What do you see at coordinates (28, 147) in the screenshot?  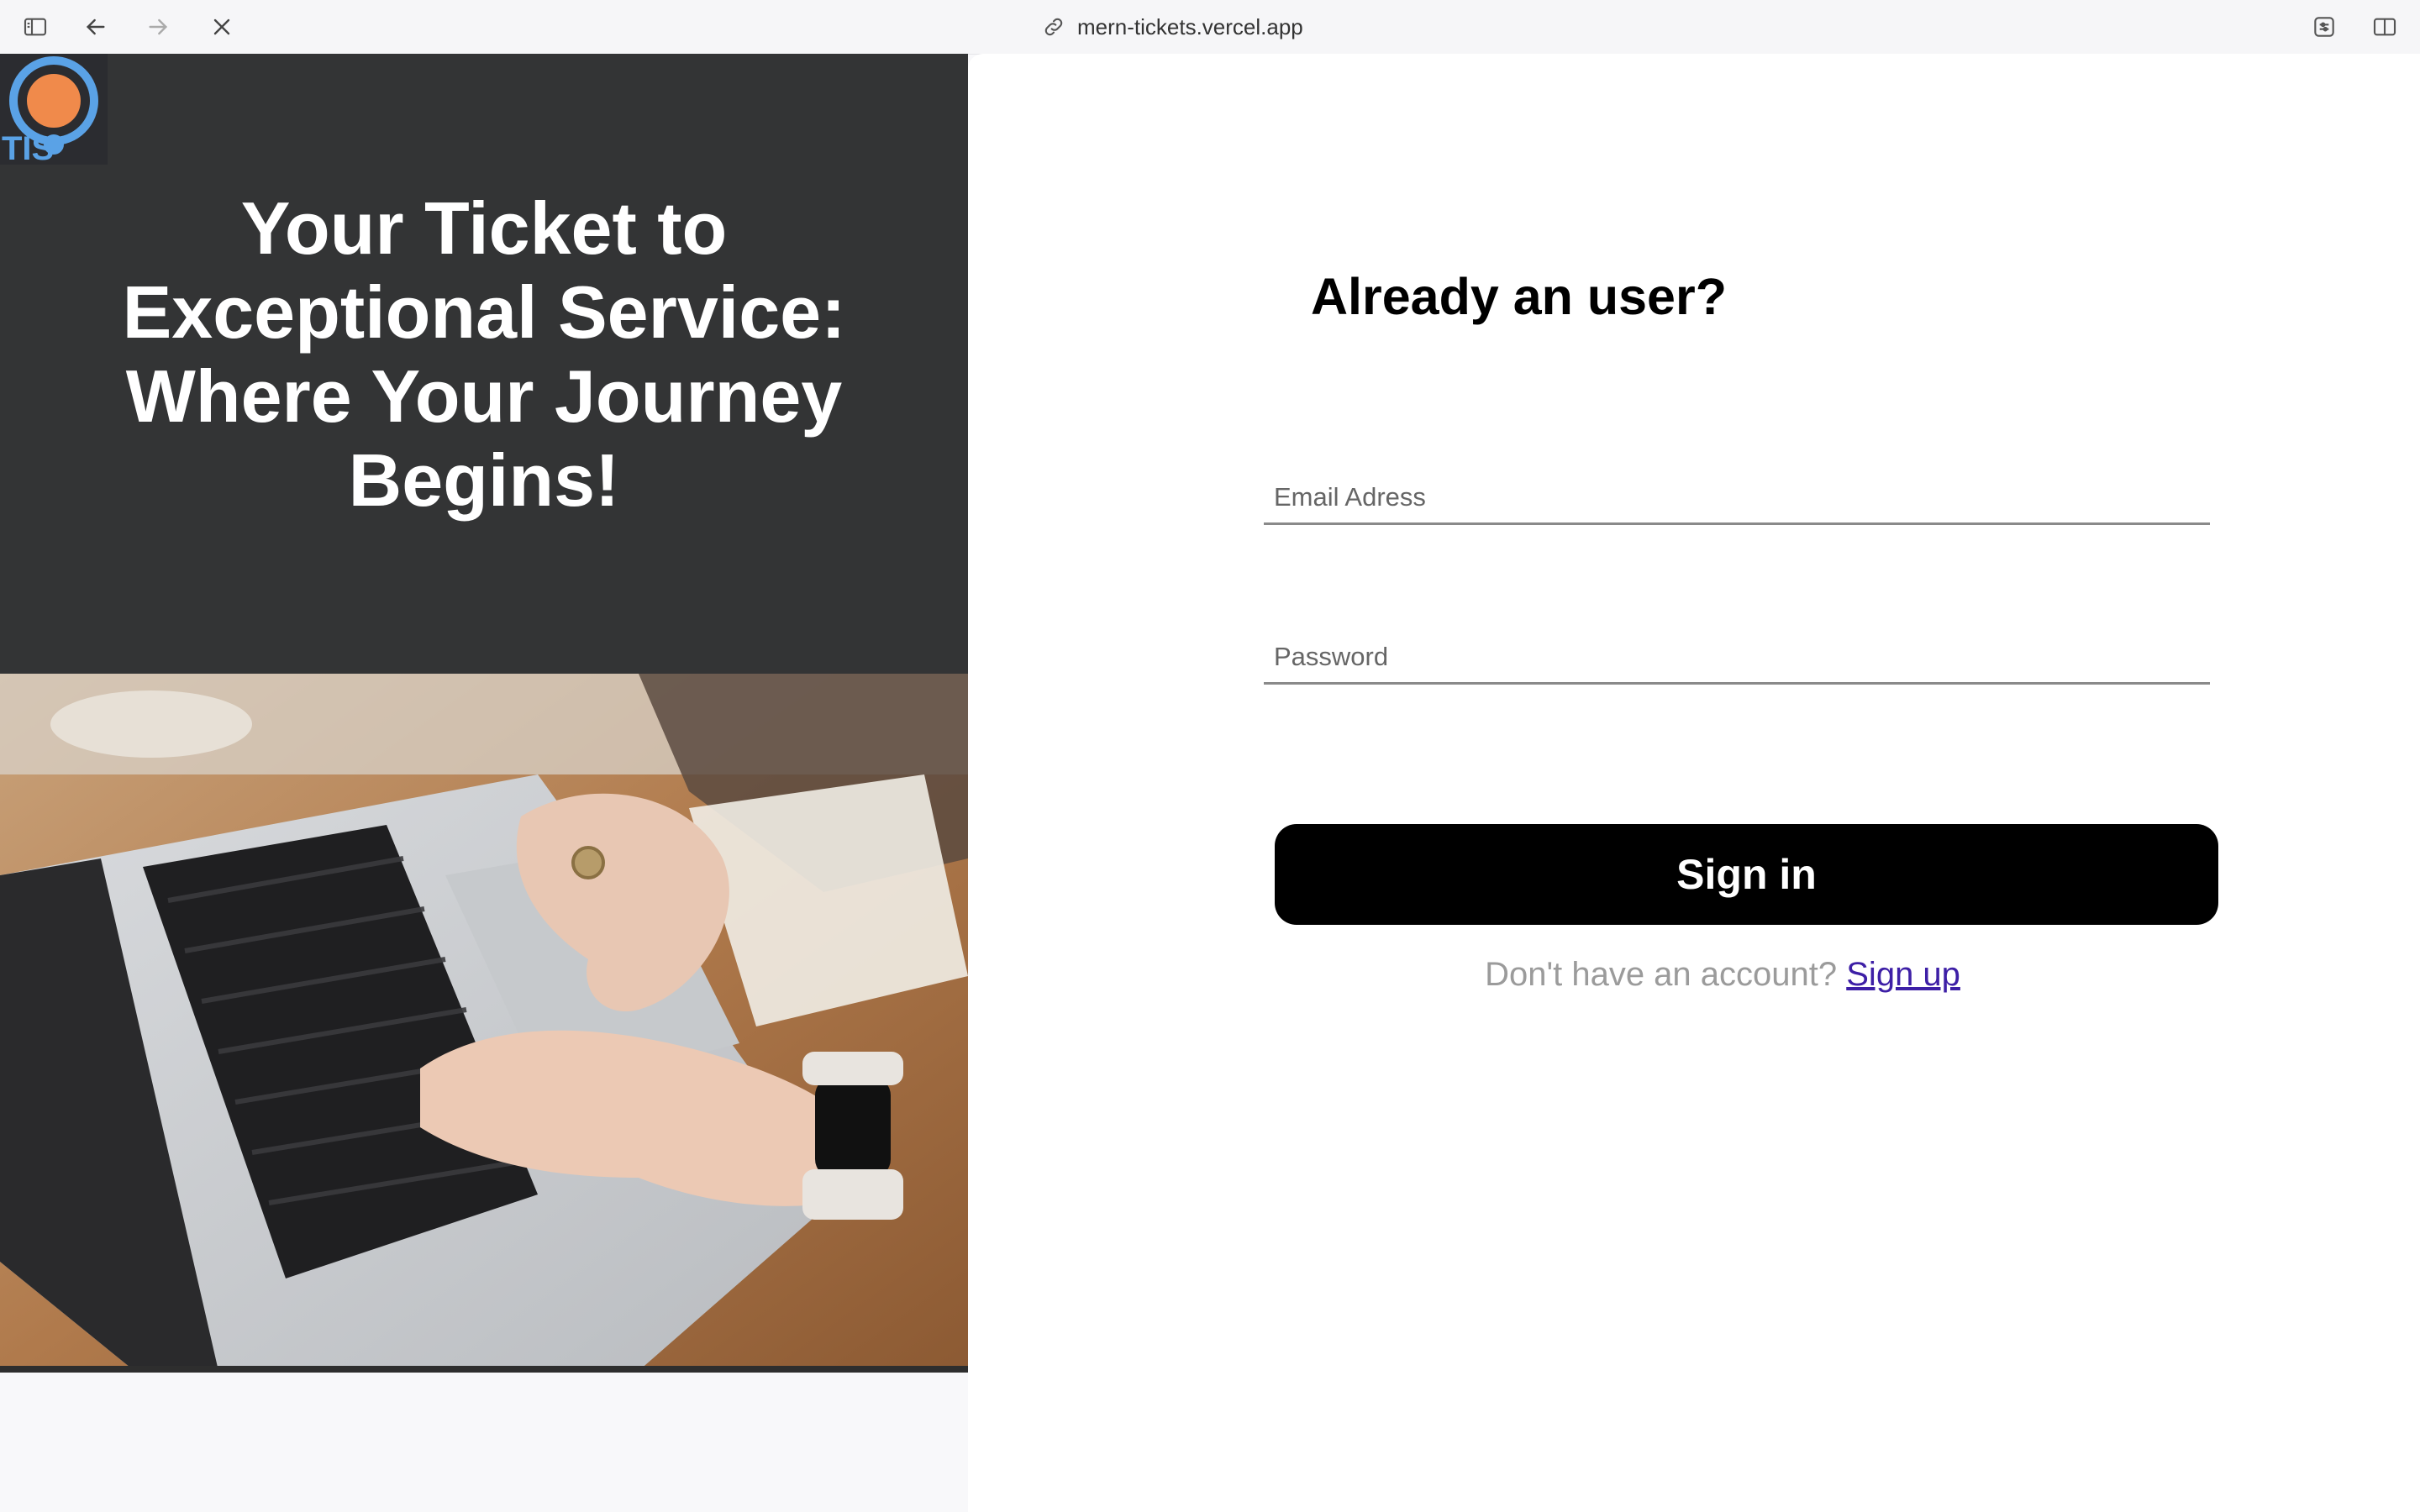 I see `logo-text: TIS` at bounding box center [28, 147].